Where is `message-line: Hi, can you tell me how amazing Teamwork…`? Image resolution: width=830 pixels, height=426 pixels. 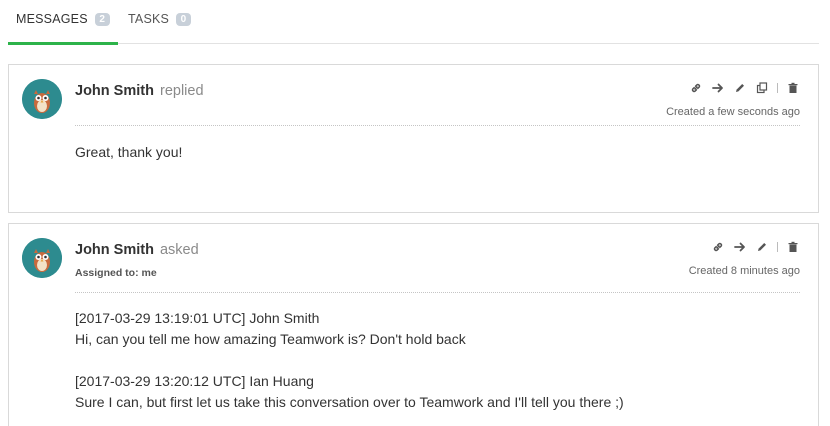 message-line: Hi, can you tell me how amazing Teamwork… is located at coordinates (270, 339).